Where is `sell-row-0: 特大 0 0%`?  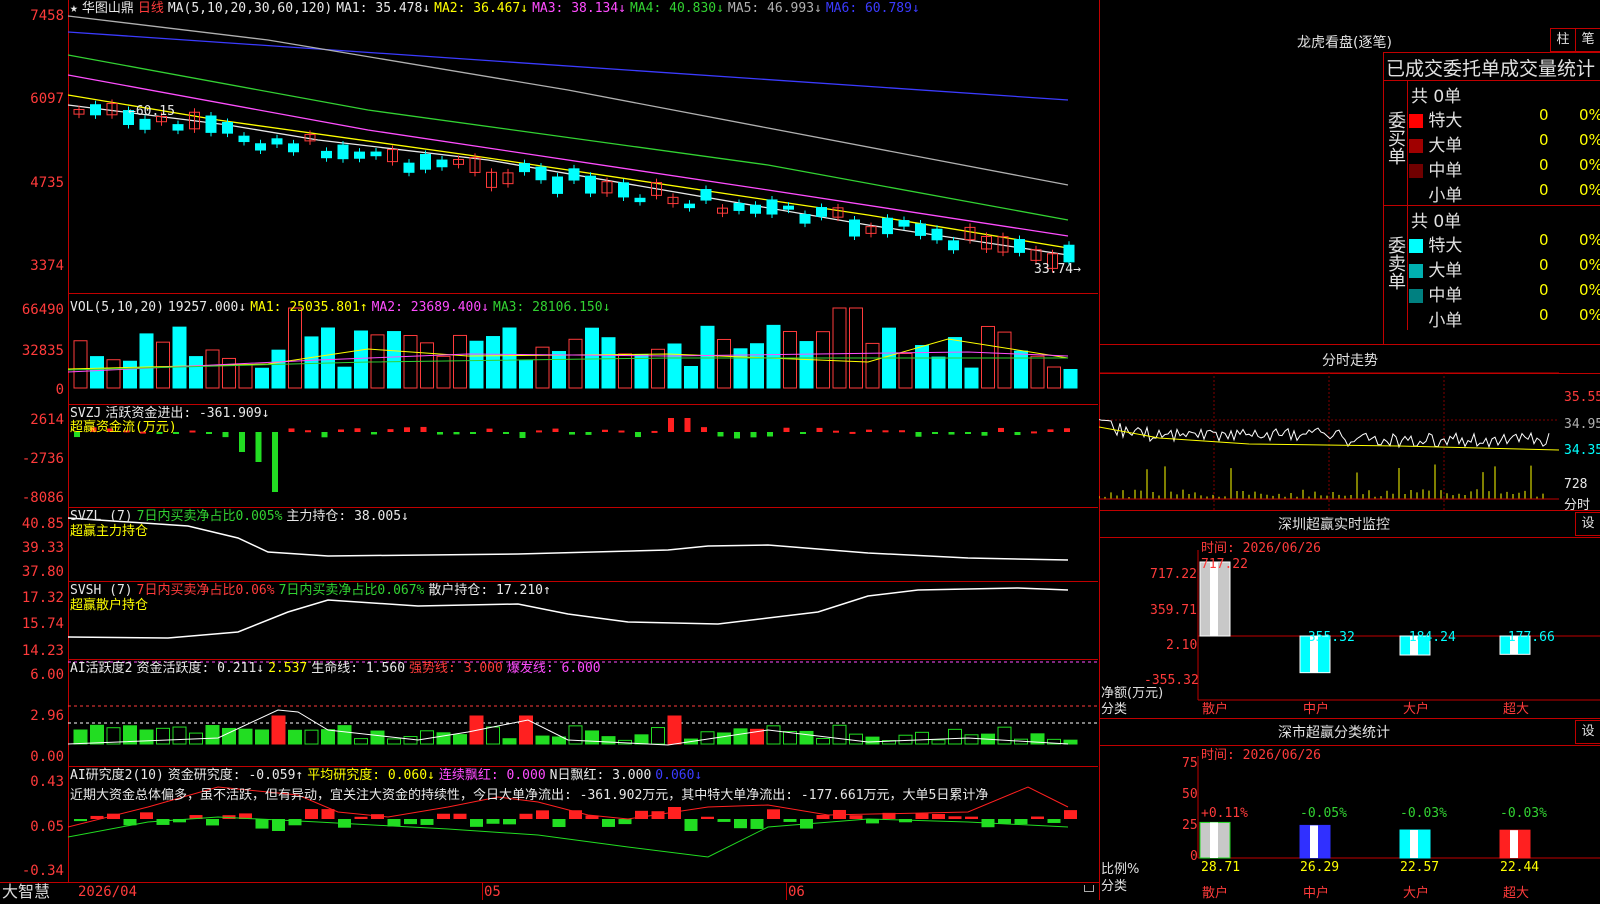 sell-row-0: 特大 0 0% is located at coordinates (1504, 243).